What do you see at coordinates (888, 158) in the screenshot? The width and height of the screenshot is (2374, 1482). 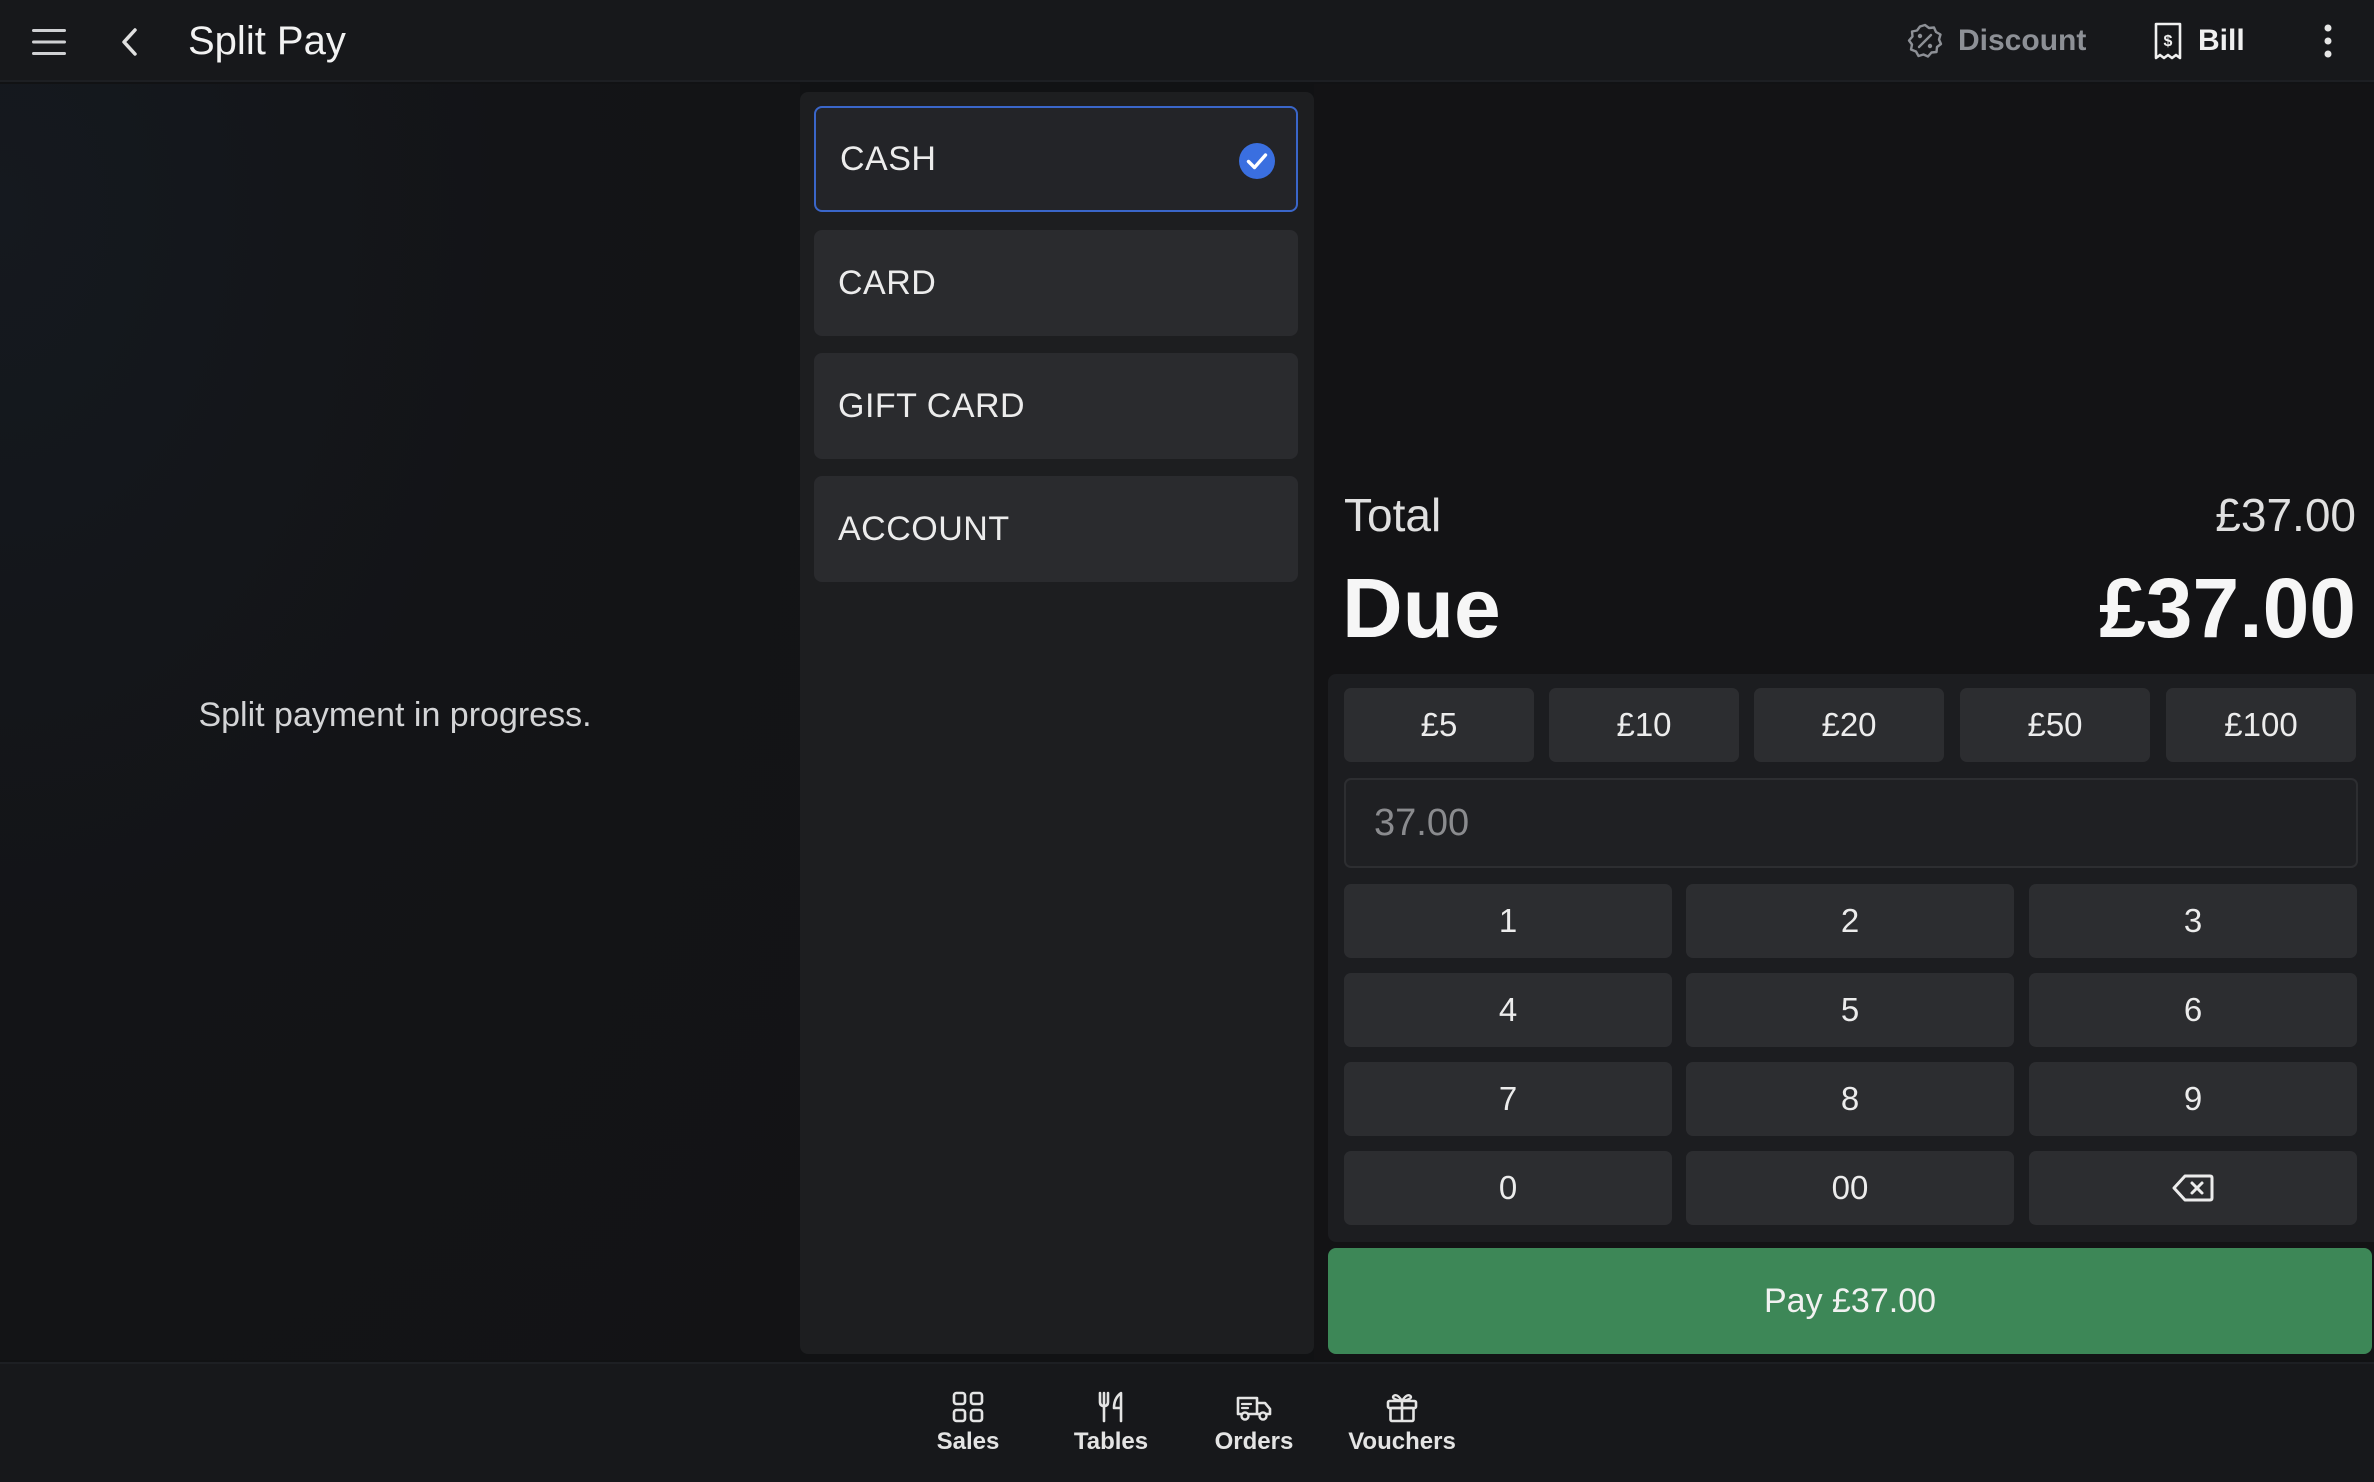 I see `payment-method-label: CASH` at bounding box center [888, 158].